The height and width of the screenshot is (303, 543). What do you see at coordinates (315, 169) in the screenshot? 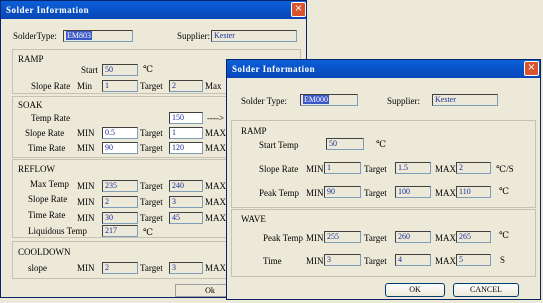
I see `ramp-slope-min-label: MIN` at bounding box center [315, 169].